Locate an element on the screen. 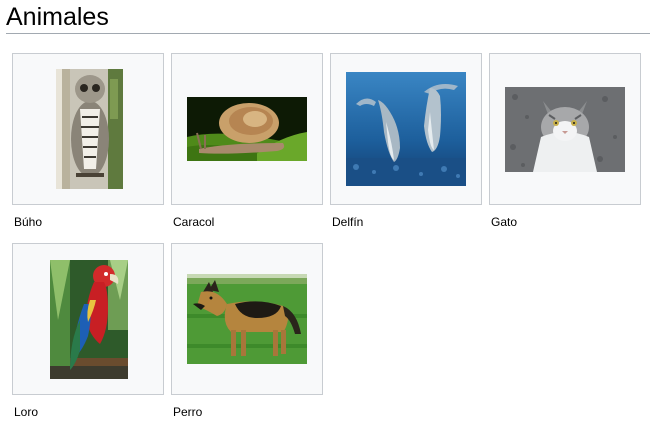  title-divider is located at coordinates (328, 33).